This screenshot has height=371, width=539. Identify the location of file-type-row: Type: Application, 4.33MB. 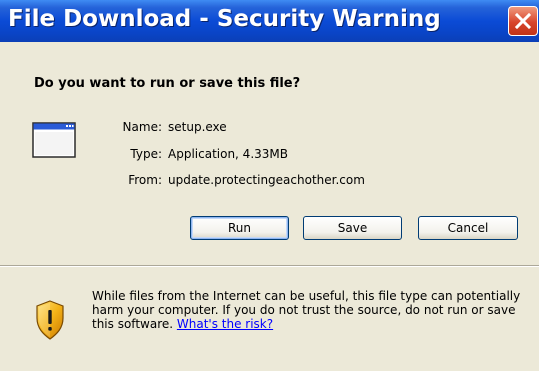
(292, 155).